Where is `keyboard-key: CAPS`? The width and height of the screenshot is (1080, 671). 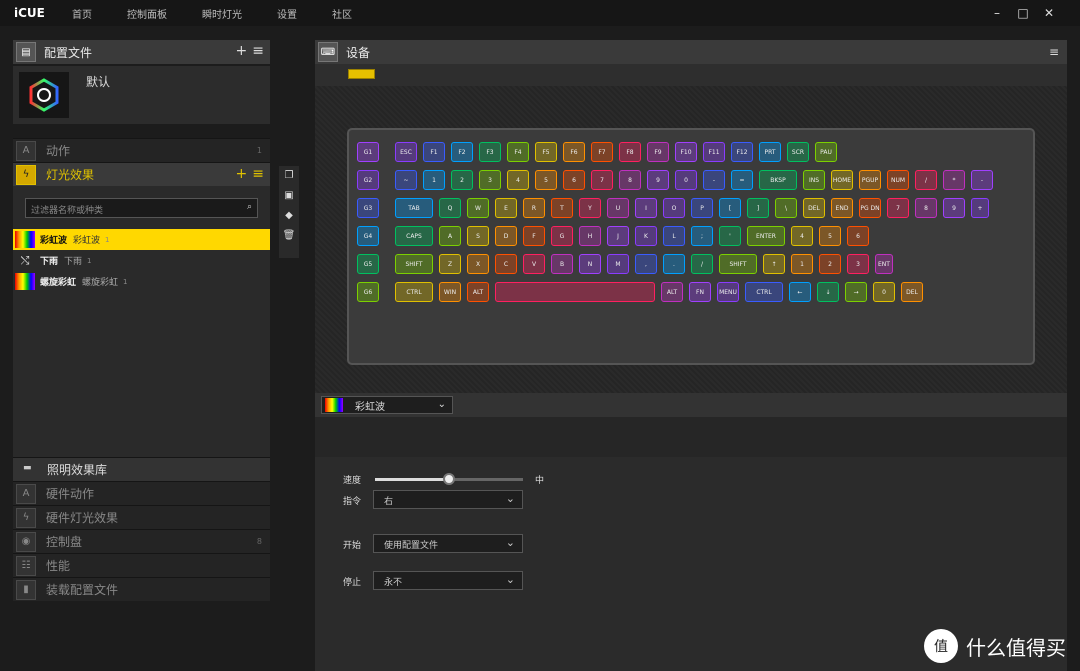 keyboard-key: CAPS is located at coordinates (414, 236).